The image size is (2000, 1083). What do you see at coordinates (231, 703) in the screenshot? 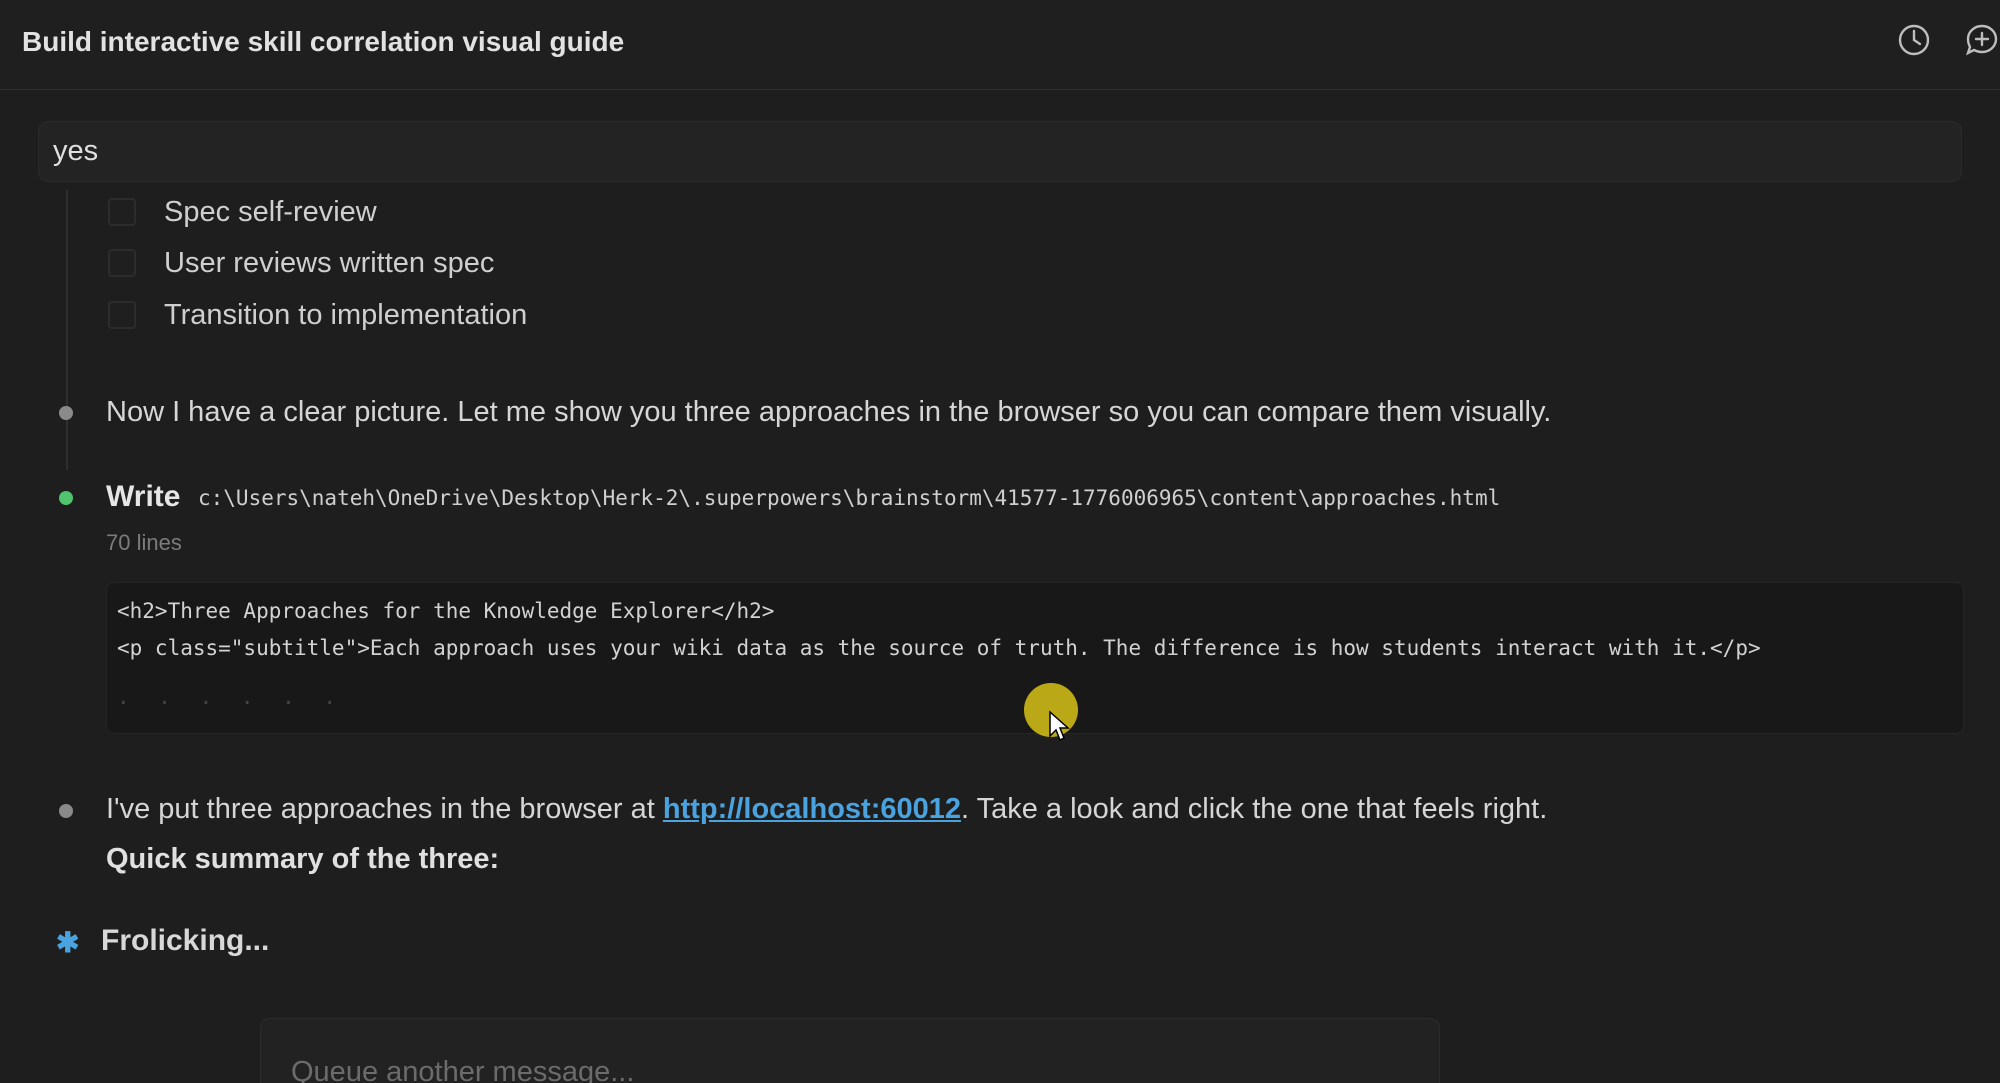
I see `code-fade-indicator: · · · · · ·` at bounding box center [231, 703].